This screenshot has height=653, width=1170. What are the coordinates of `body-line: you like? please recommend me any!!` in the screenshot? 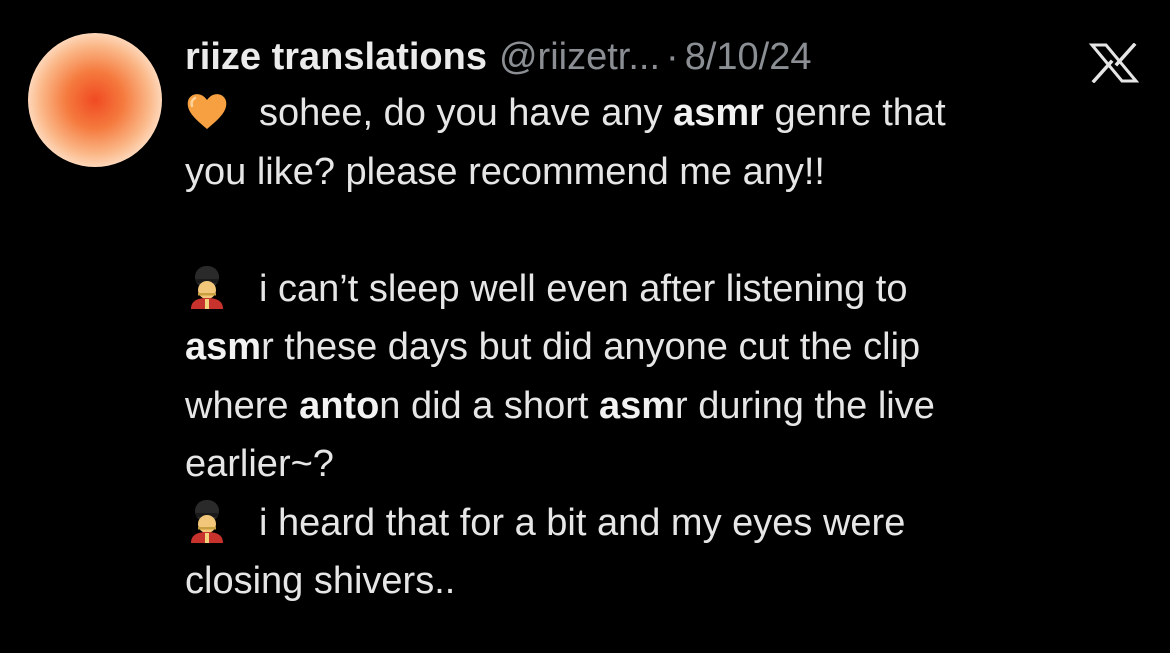 It's located at (505, 171).